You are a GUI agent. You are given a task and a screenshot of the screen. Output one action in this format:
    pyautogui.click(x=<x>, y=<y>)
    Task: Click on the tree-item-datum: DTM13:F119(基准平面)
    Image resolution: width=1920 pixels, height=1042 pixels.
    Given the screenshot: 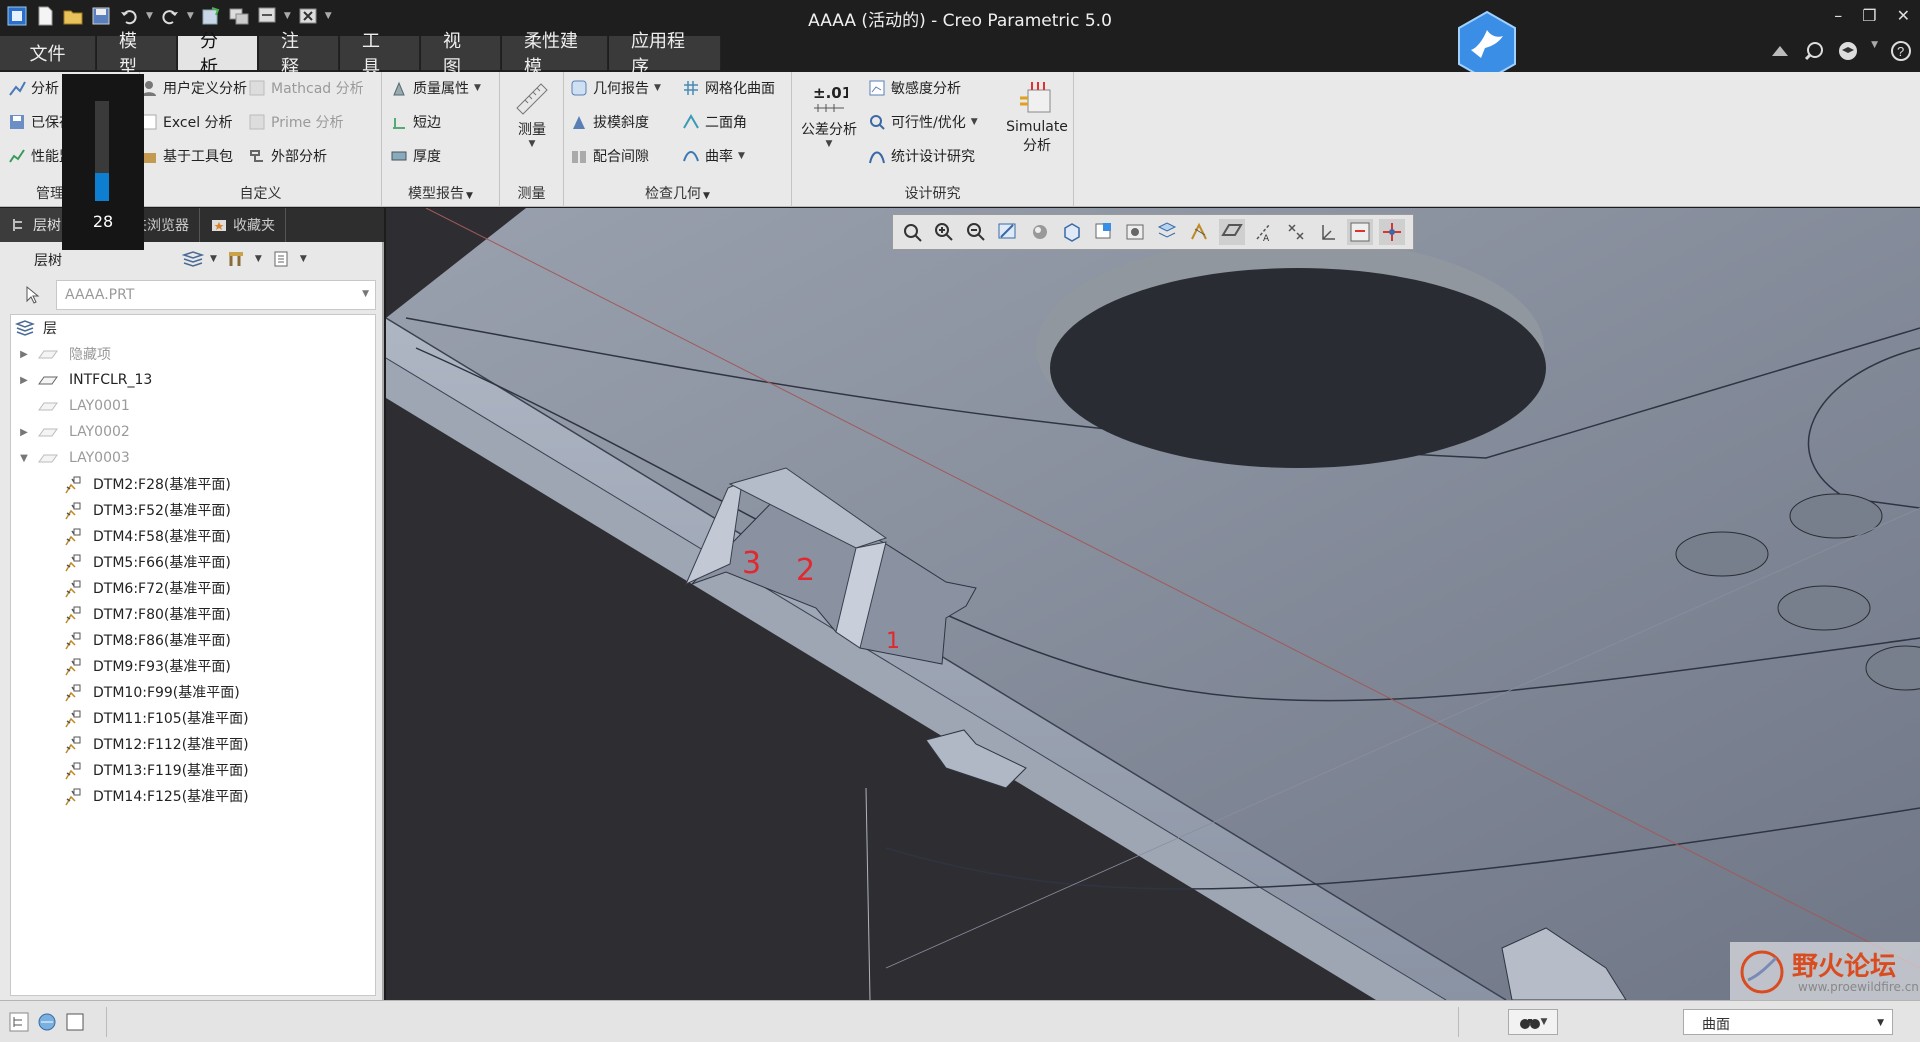 What is the action you would take?
    pyautogui.click(x=193, y=770)
    